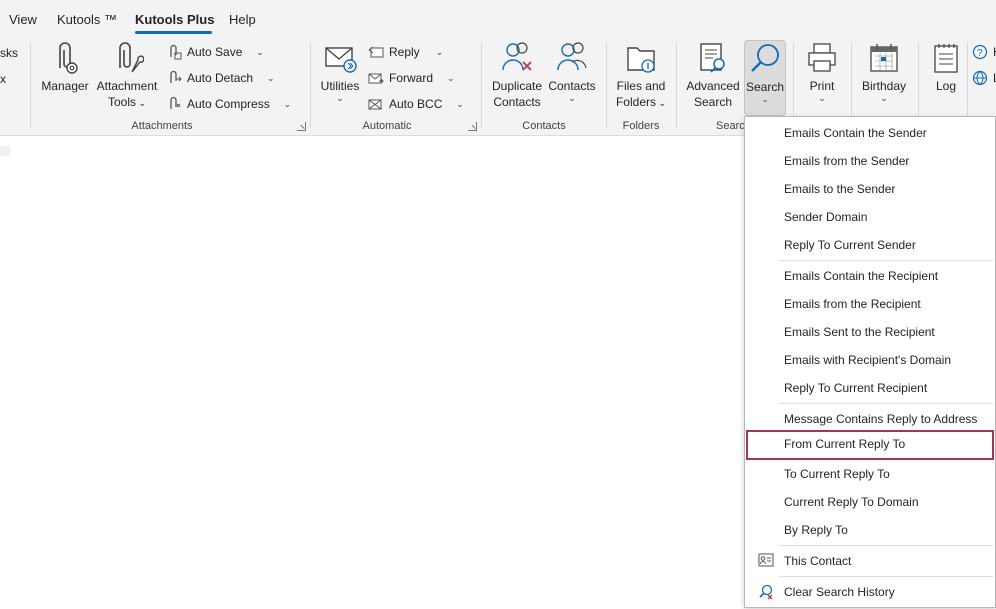 The image size is (996, 609). I want to click on contacts-button: Contacts ⌄, so click(572, 71).